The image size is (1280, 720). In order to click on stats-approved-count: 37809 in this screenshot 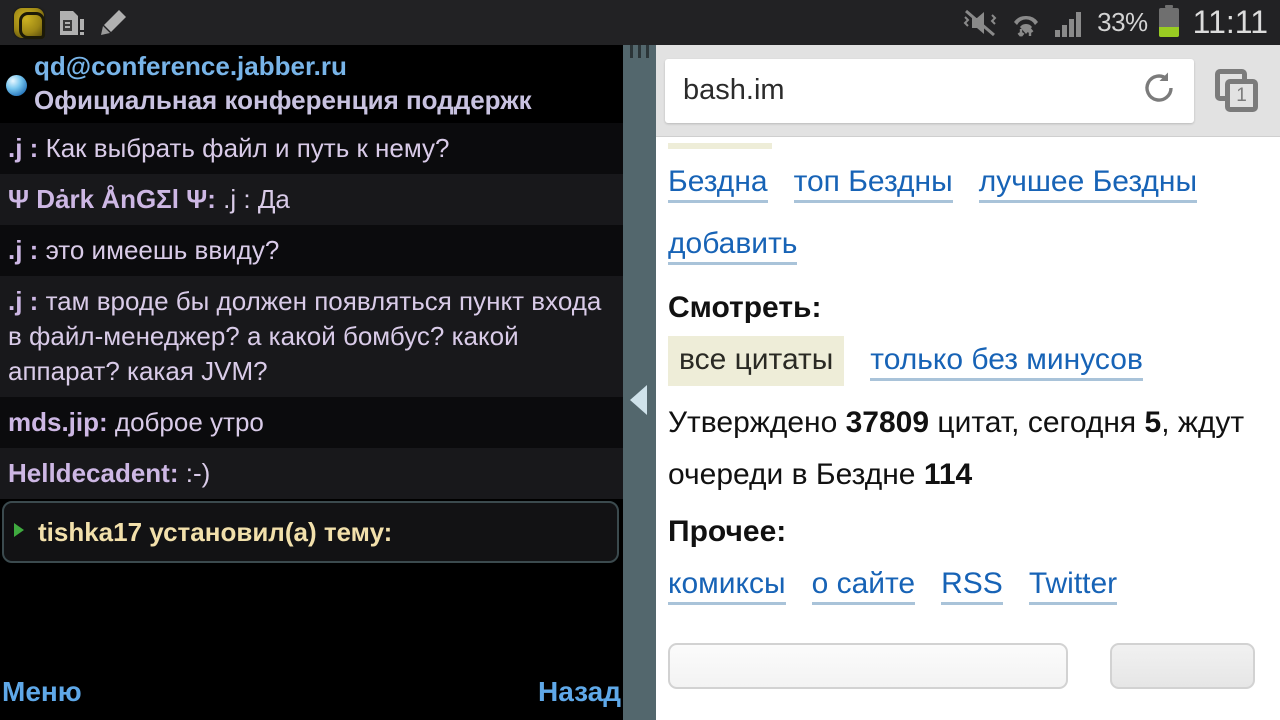, I will do `click(887, 422)`.